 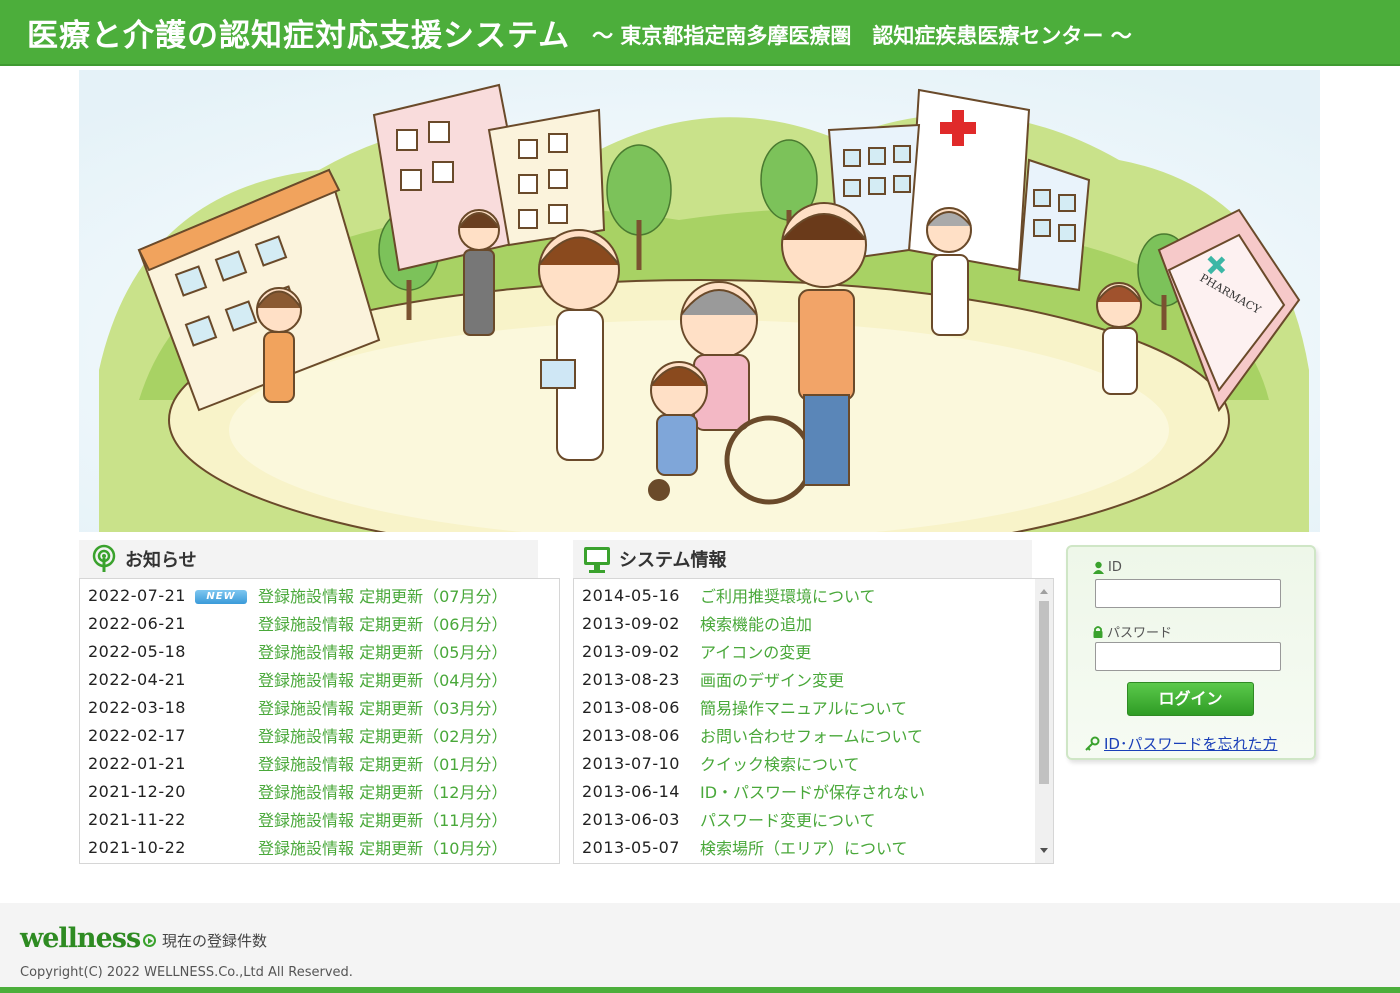 What do you see at coordinates (755, 651) in the screenshot?
I see `system-link: アイコンの変更` at bounding box center [755, 651].